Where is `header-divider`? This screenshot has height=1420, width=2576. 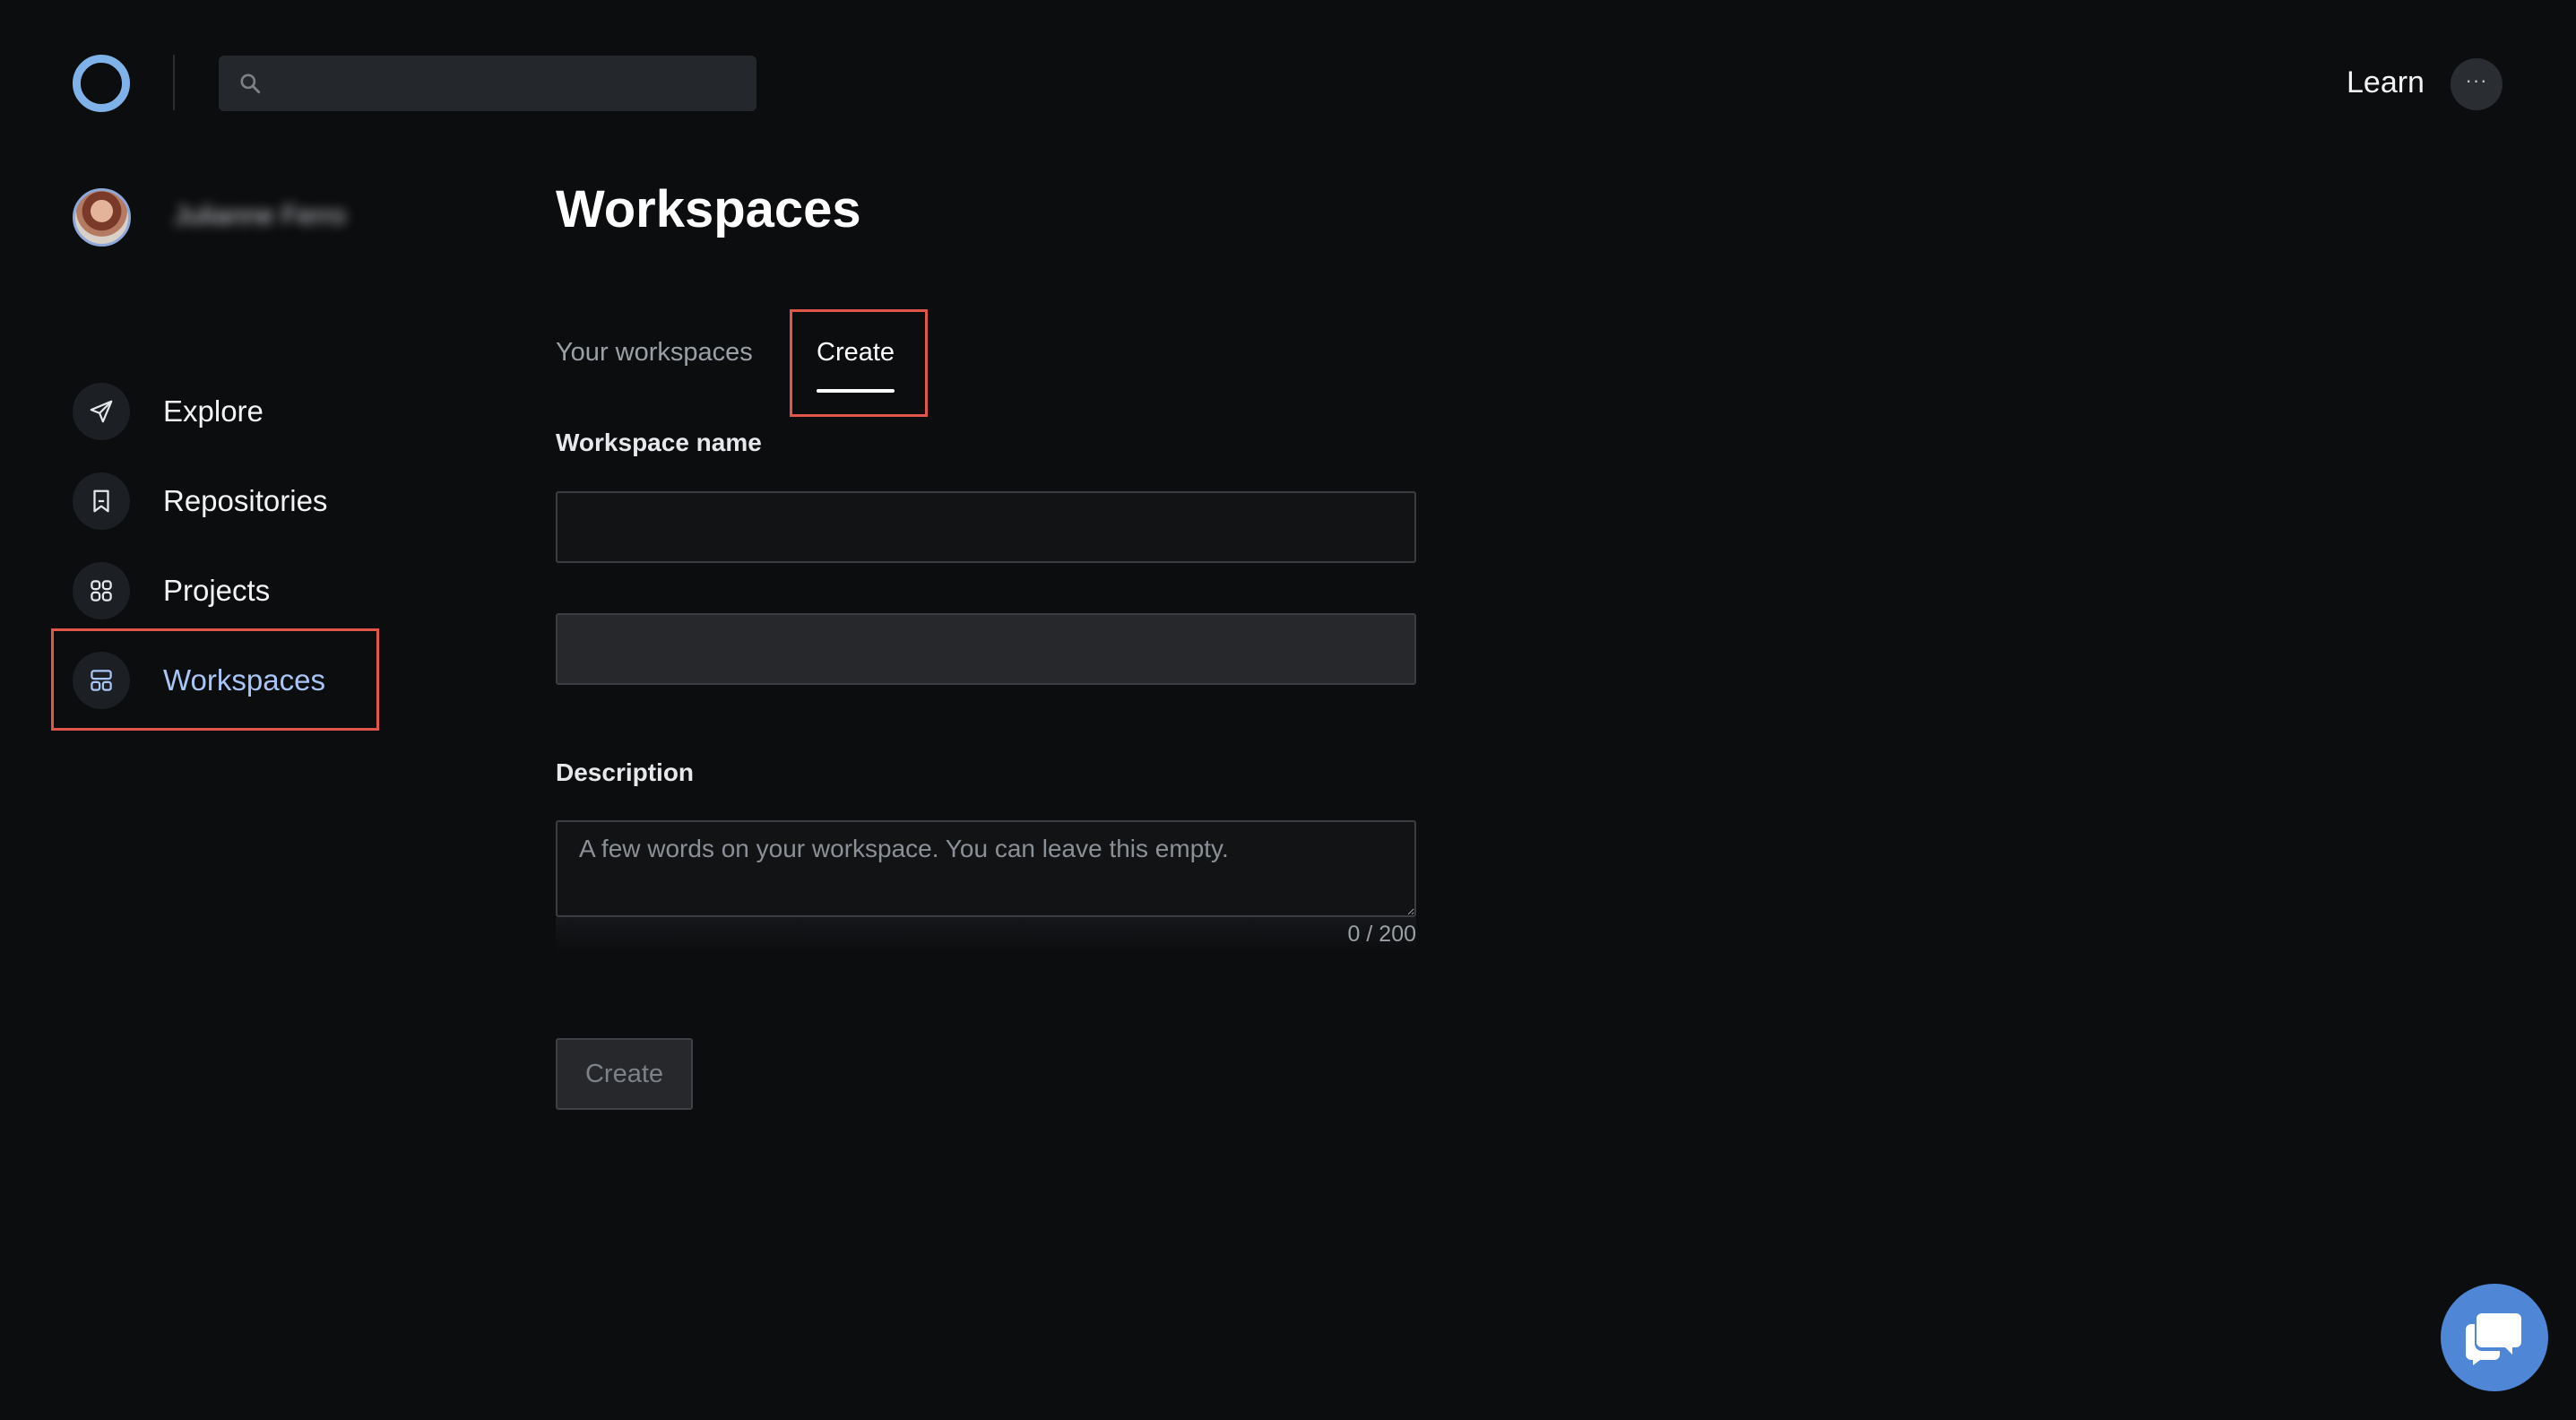 header-divider is located at coordinates (174, 83).